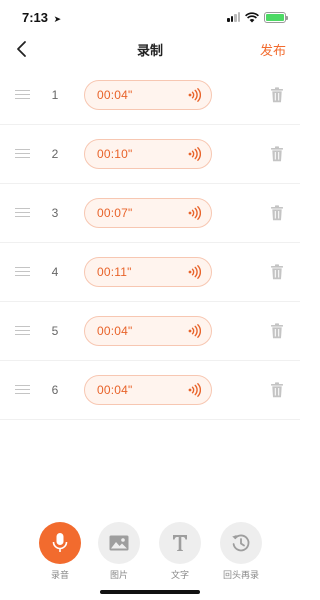 This screenshot has width=320, height=600. I want to click on recording-index: 2, so click(55, 154).